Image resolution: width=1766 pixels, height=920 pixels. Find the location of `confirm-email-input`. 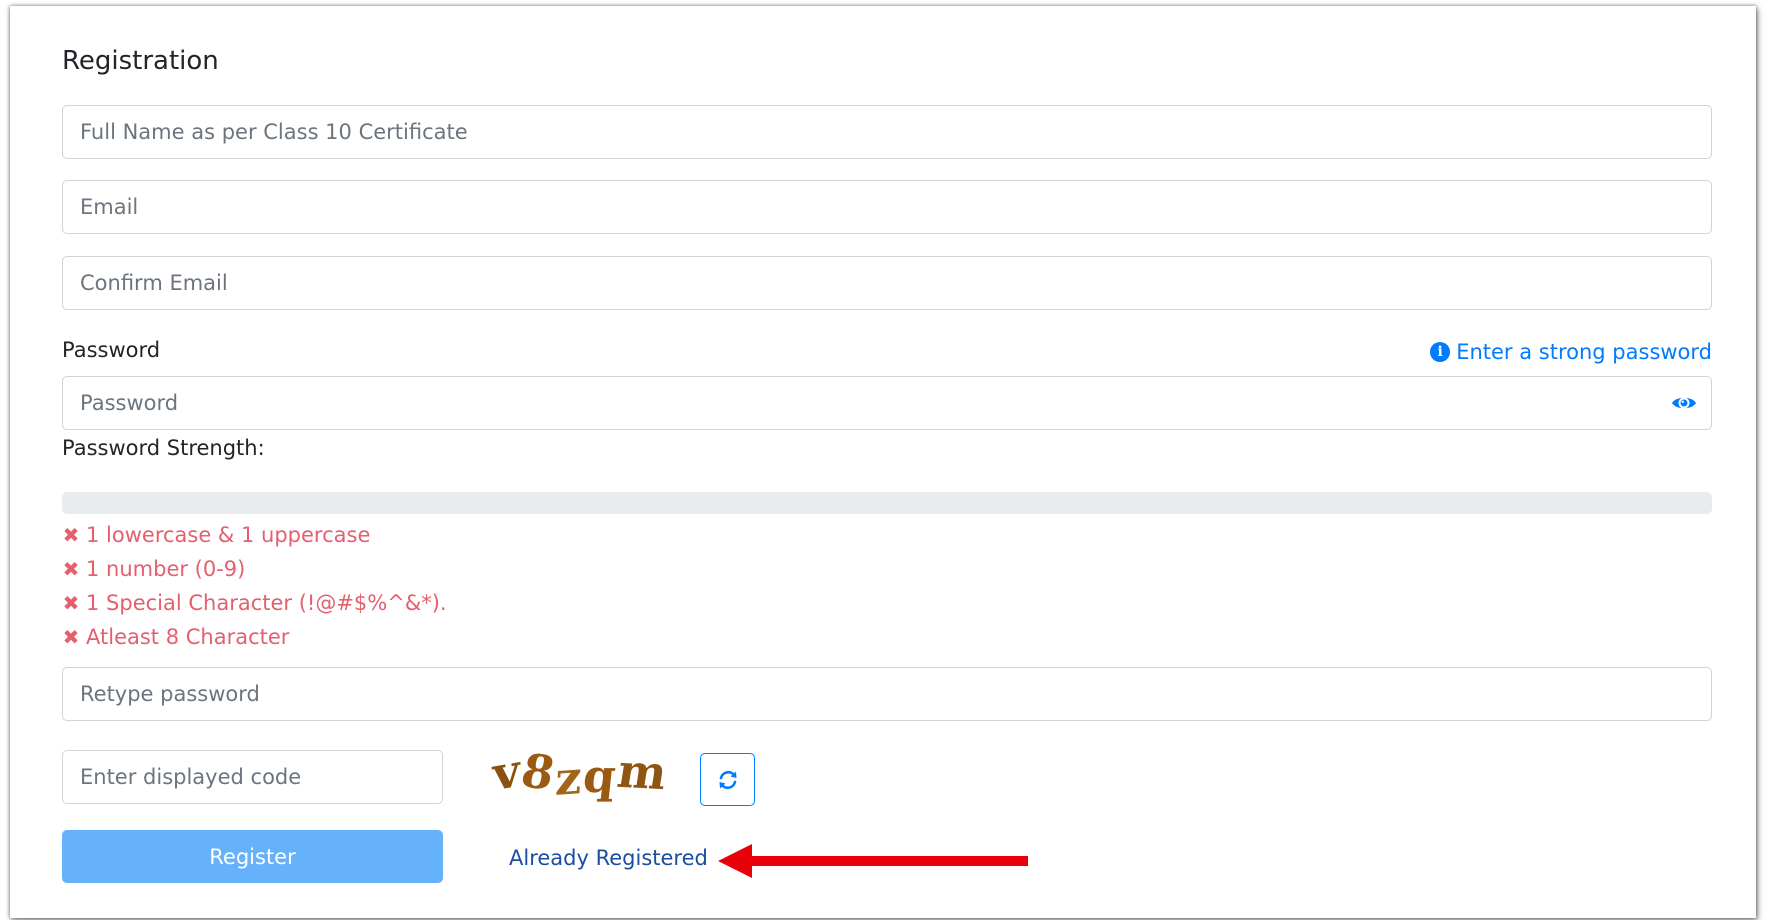

confirm-email-input is located at coordinates (887, 283).